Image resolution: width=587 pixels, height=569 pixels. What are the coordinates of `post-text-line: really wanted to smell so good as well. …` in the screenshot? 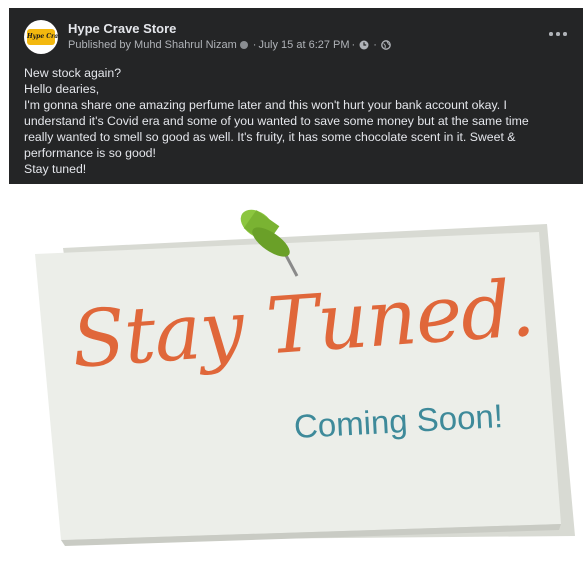 It's located at (270, 137).